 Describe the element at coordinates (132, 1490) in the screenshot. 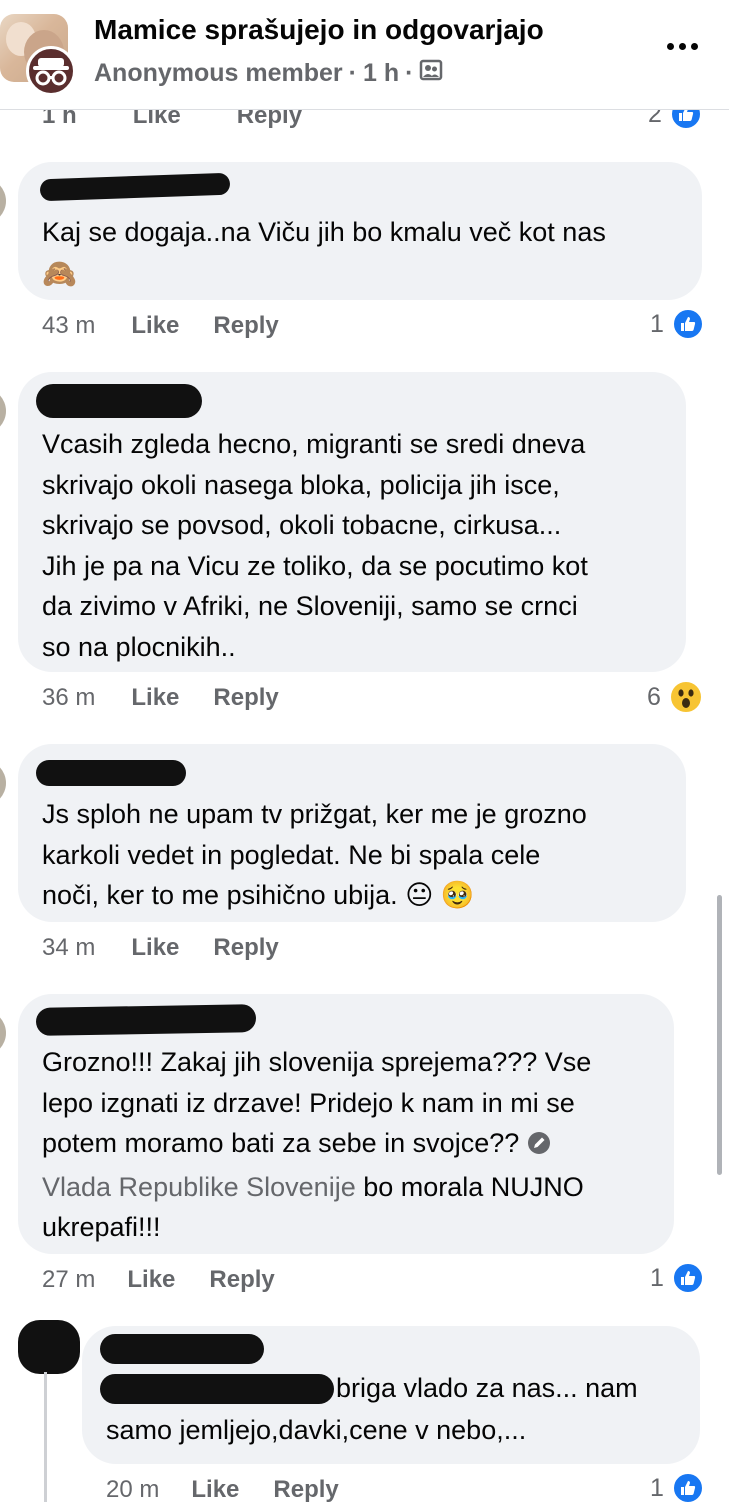

I see `comment-time: 20 m` at that location.